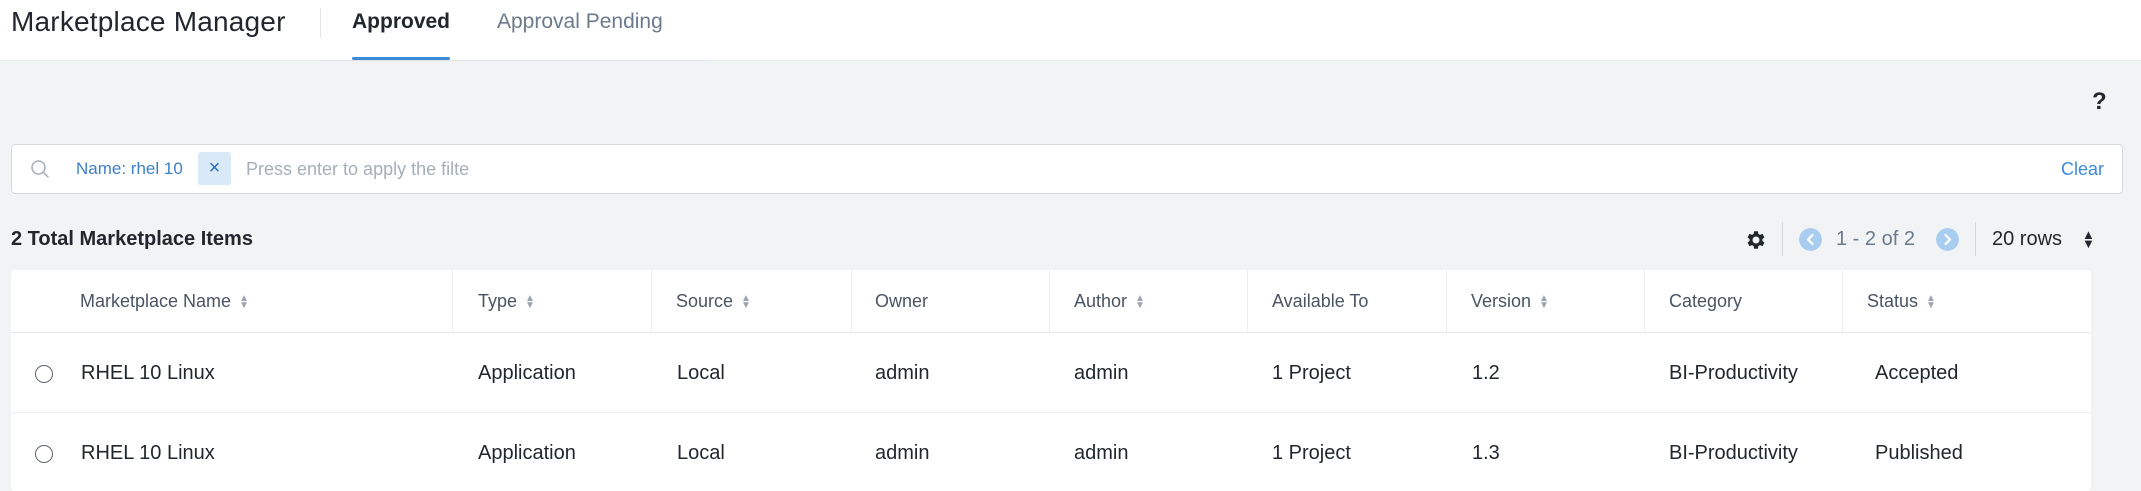  What do you see at coordinates (129, 168) in the screenshot?
I see `filter-chip-label: Name: rhel 10` at bounding box center [129, 168].